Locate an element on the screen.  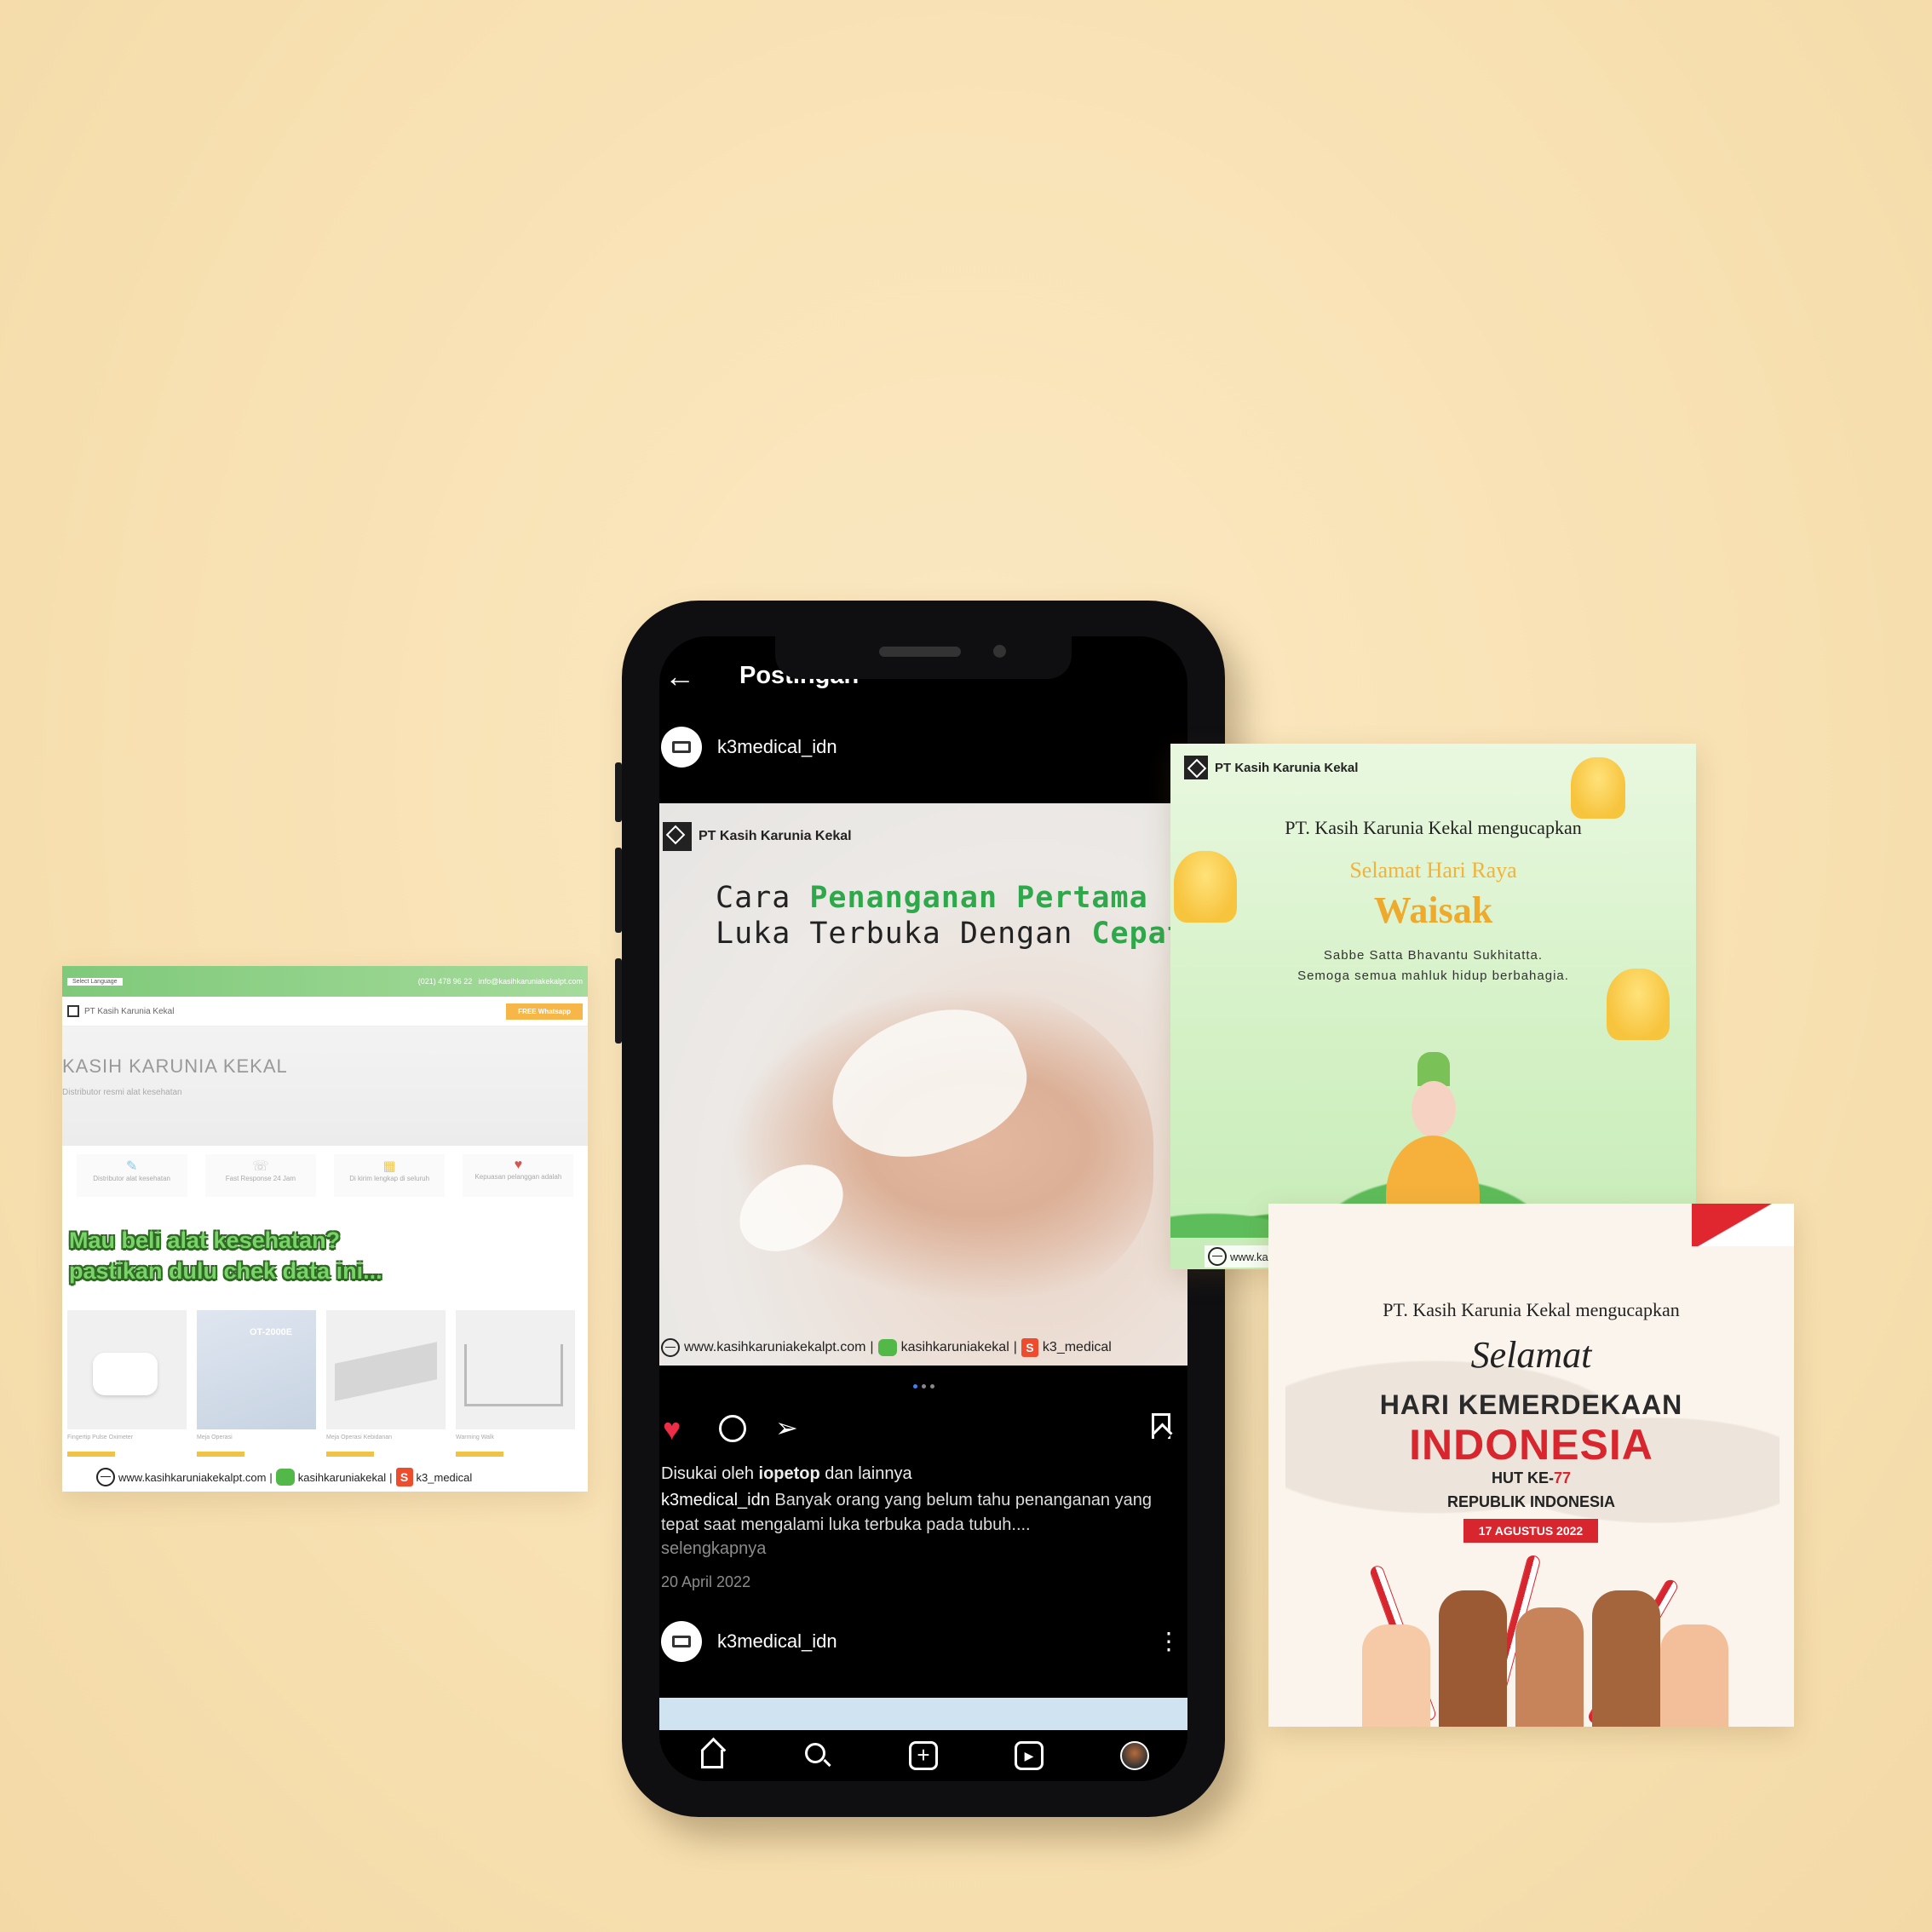
add-icon: + is located at coordinates (924, 1755).